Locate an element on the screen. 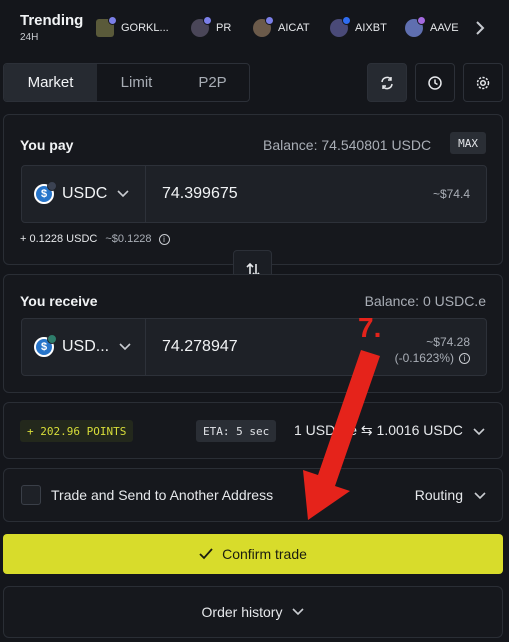  usdc-e-token-icon: $ is located at coordinates (45, 345).